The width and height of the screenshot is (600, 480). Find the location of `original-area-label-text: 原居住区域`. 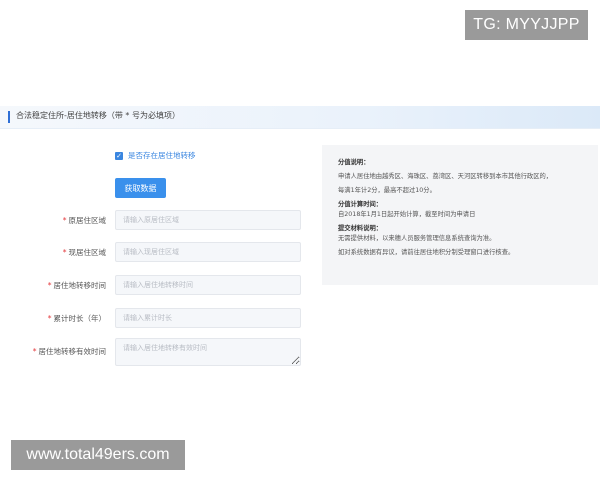

original-area-label-text: 原居住区域 is located at coordinates (87, 220).